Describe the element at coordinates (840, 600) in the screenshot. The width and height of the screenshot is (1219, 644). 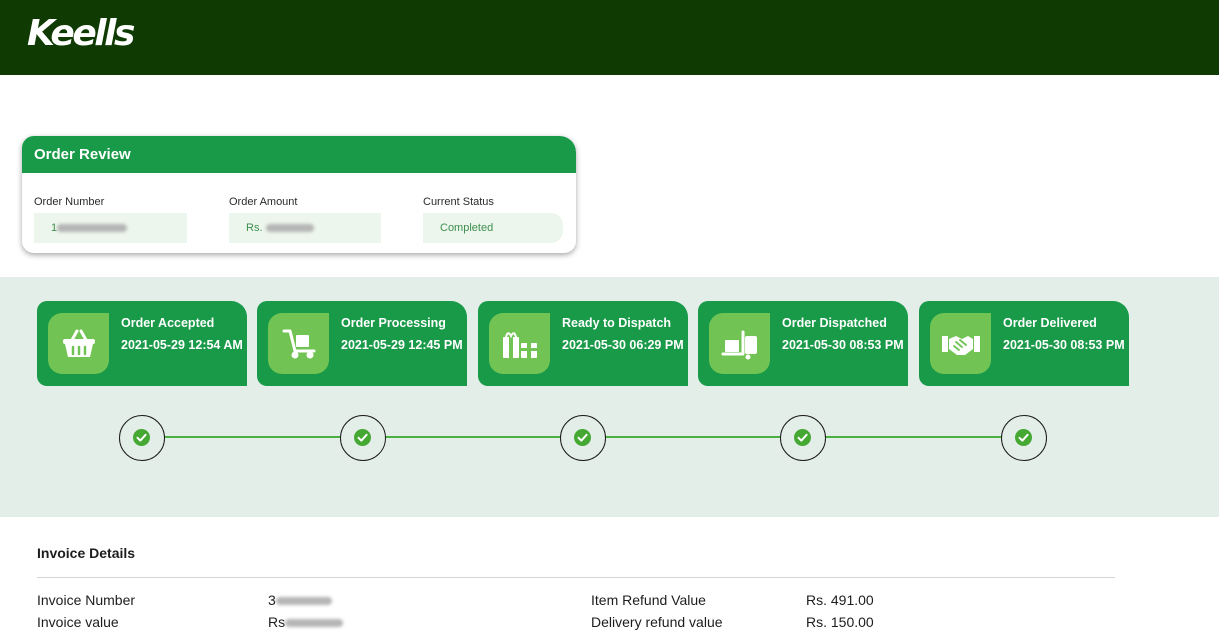
I see `item-refund-value: Rs. 491.00` at that location.